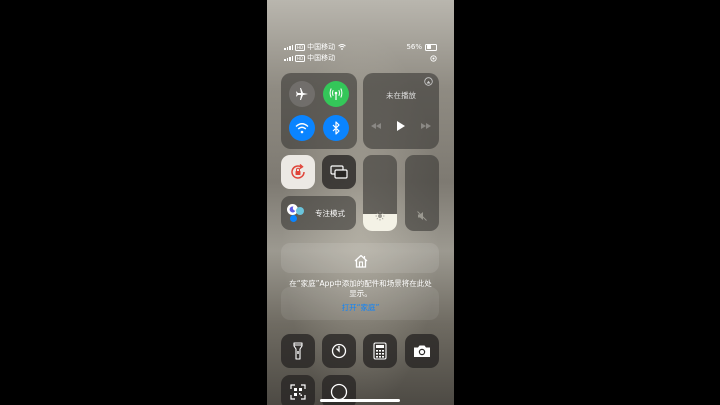 The width and height of the screenshot is (720, 405). Describe the element at coordinates (293, 218) in the screenshot. I see `person-icon` at that location.